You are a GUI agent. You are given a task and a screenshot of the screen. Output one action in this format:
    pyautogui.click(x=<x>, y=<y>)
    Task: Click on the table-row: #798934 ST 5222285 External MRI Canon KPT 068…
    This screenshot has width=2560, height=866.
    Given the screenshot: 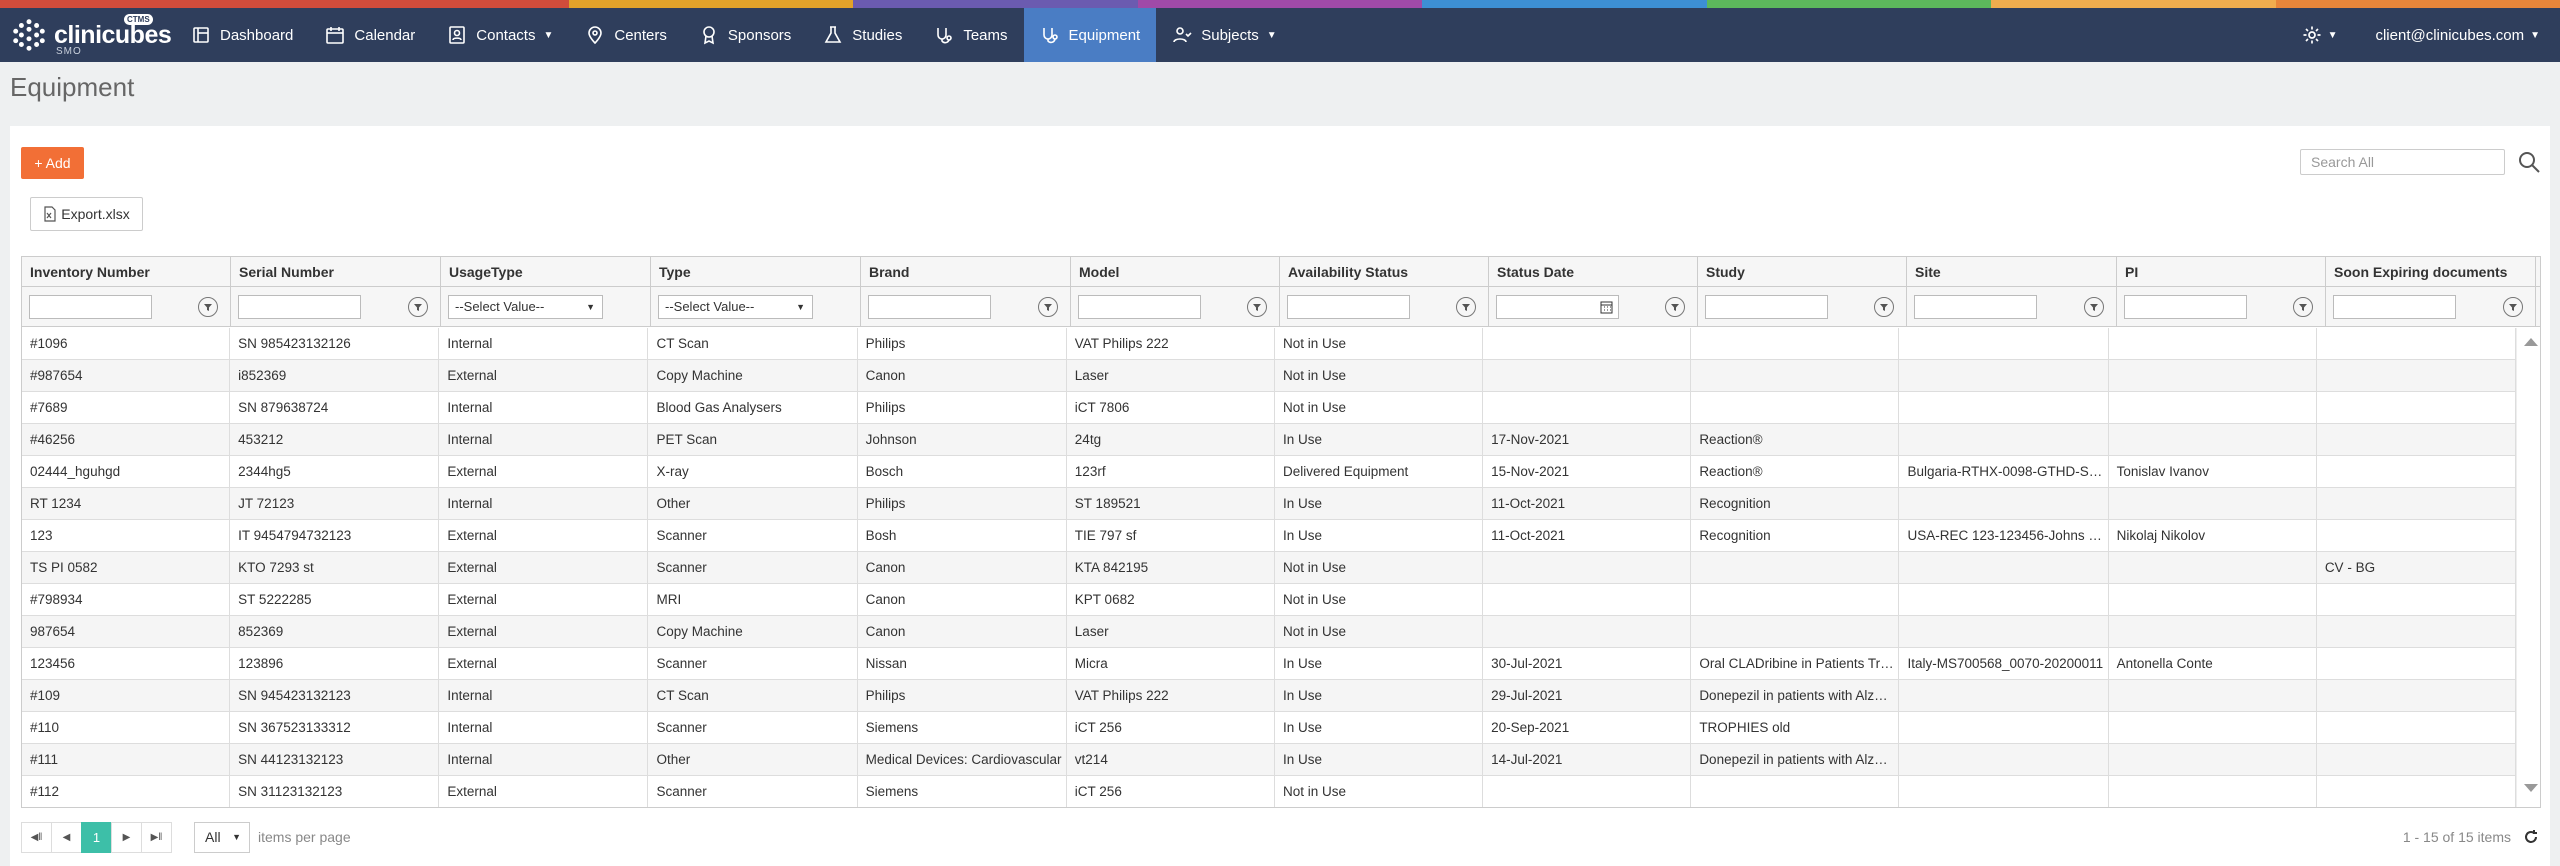 What is the action you would take?
    pyautogui.click(x=1269, y=600)
    